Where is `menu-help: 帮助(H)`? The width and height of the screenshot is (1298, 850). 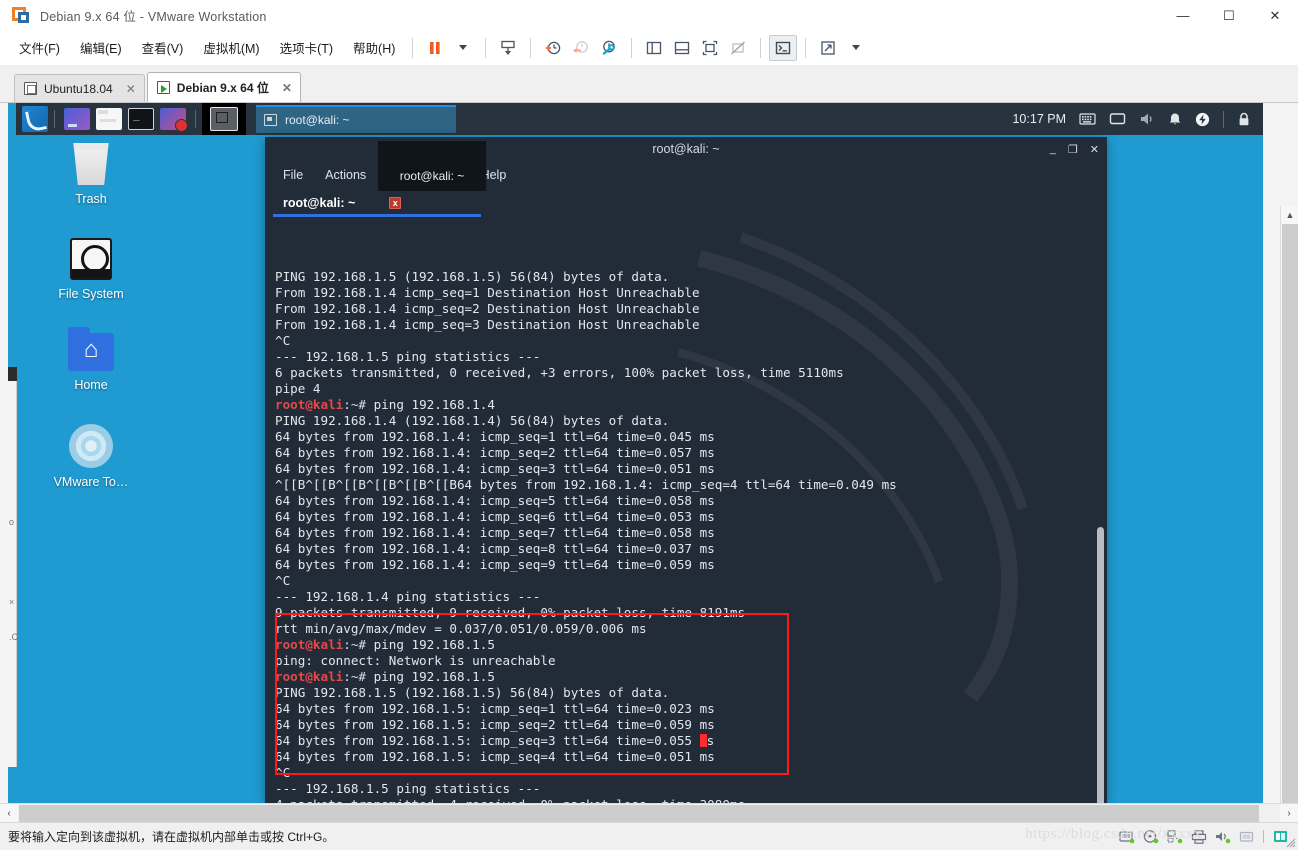
menu-help: 帮助(H) is located at coordinates (374, 47).